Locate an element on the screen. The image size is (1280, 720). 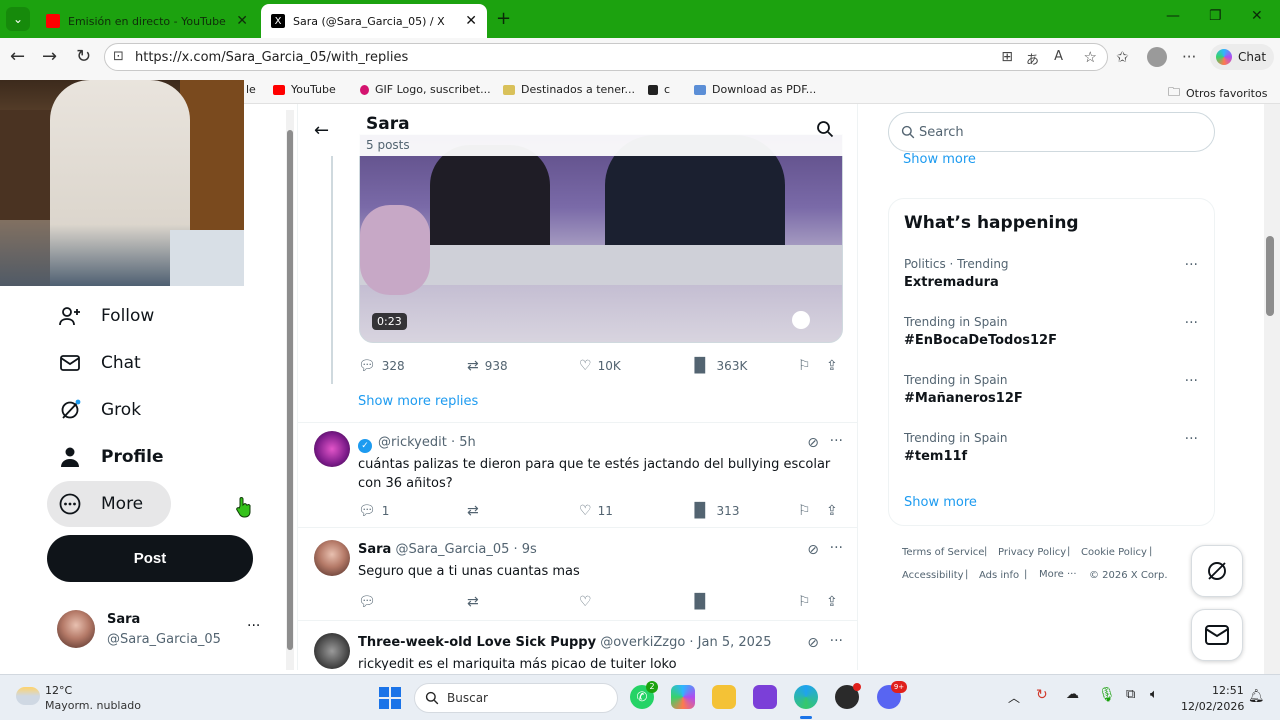
page-scrollbar-thumb is located at coordinates (1270, 276).